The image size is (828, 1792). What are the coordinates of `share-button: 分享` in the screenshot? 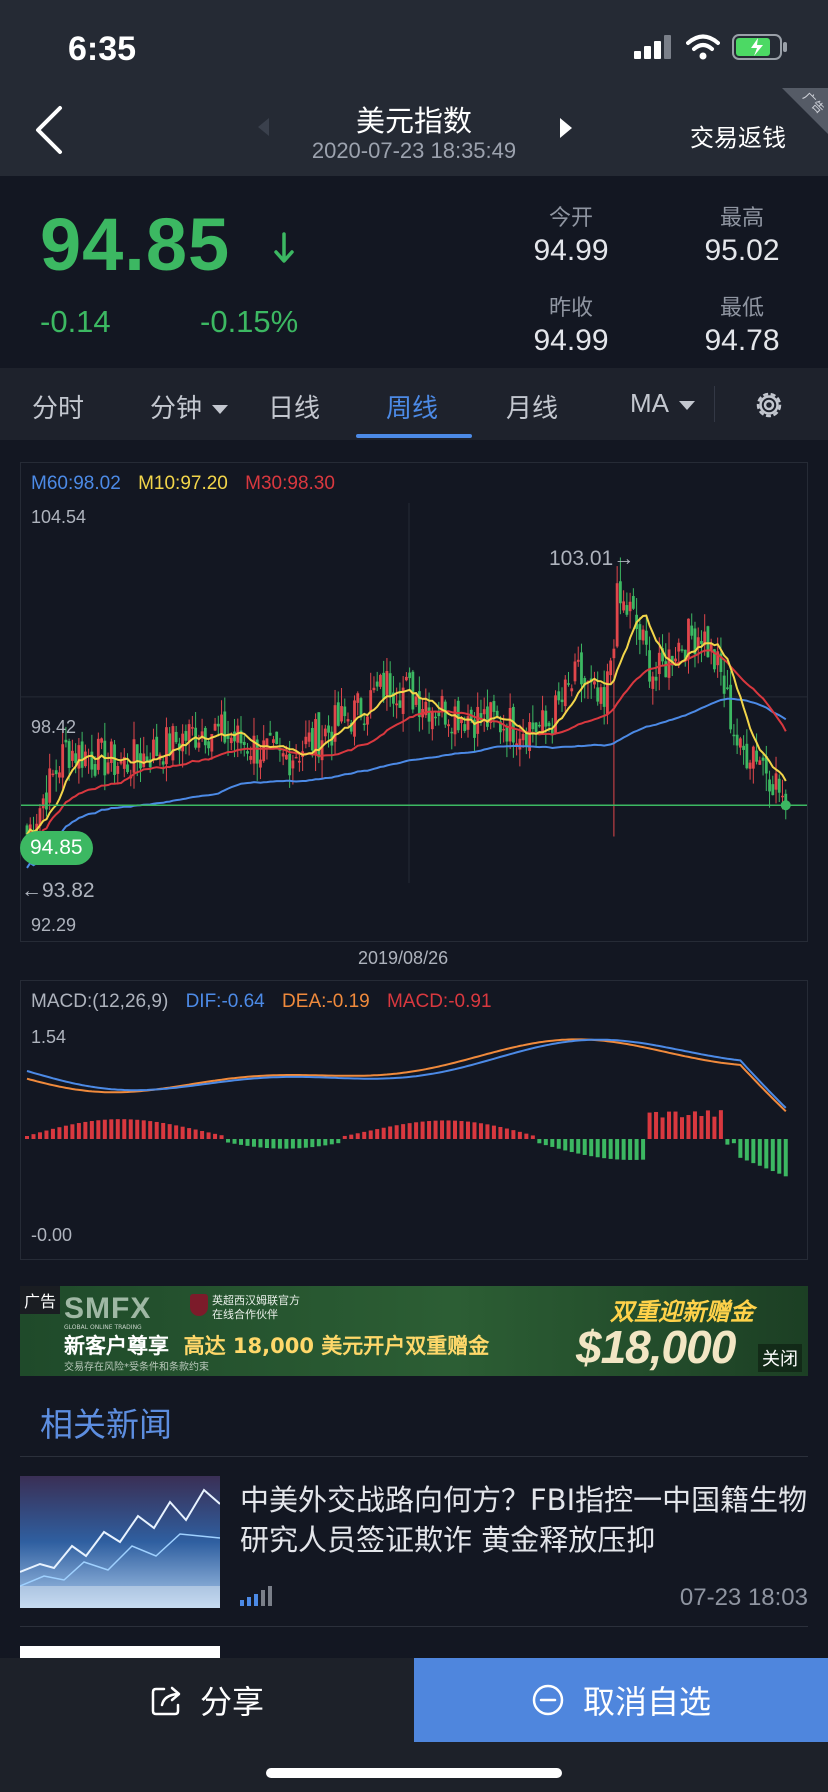 It's located at (207, 1700).